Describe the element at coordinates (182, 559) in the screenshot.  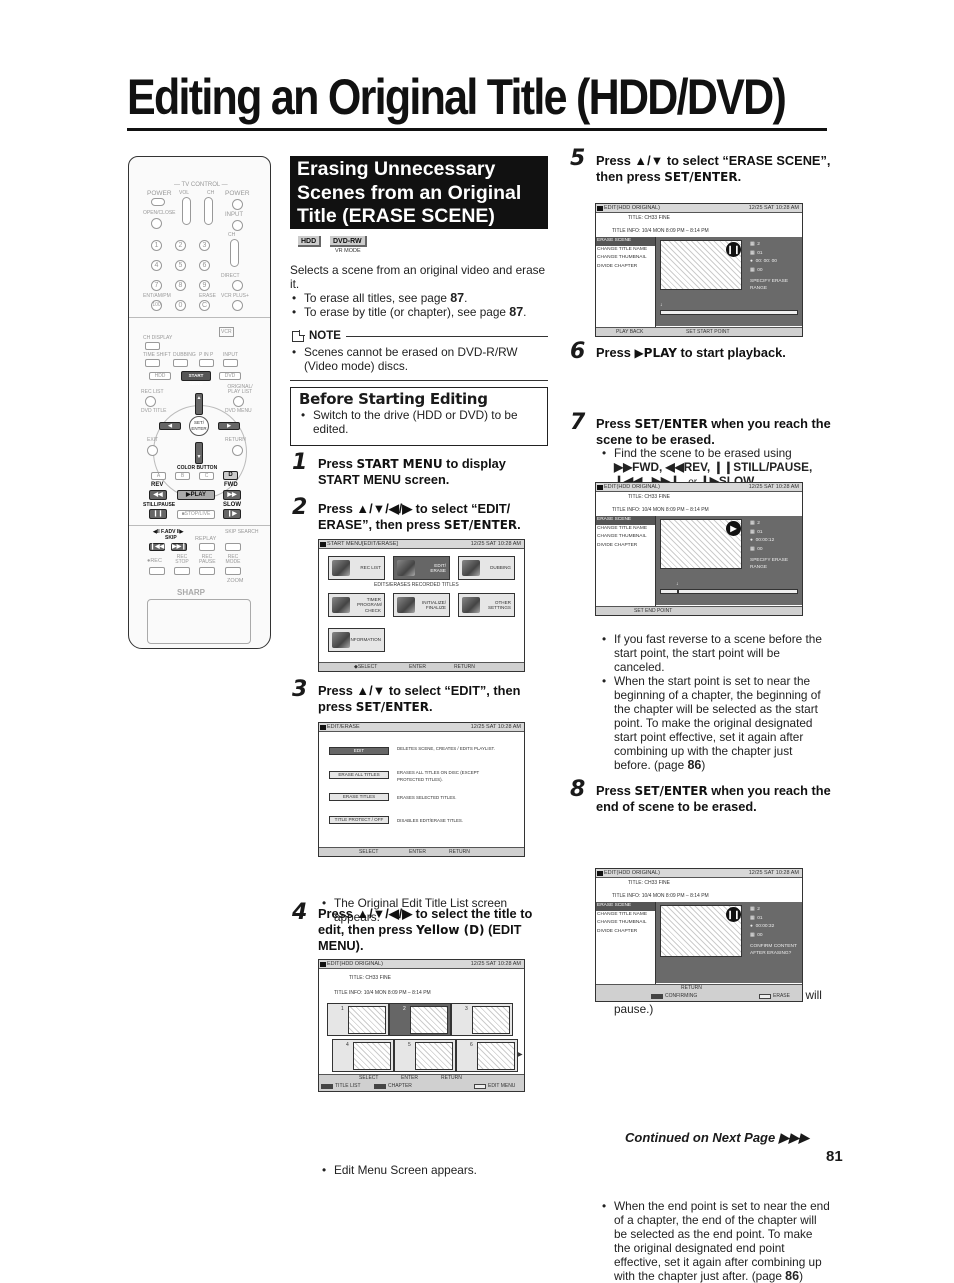
I see `rec-stop-label: REC STOP` at that location.